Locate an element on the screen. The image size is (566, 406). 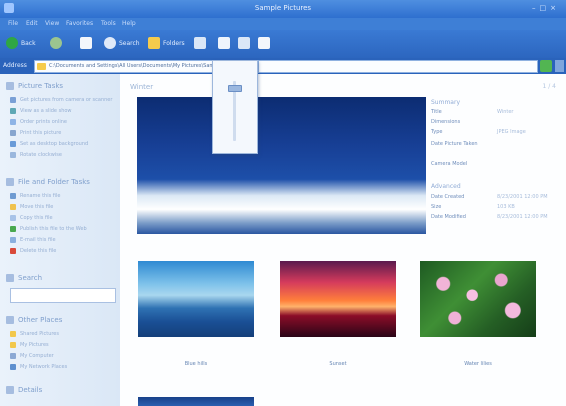
thumbnail-blue-hills is located at coordinates (196, 299).